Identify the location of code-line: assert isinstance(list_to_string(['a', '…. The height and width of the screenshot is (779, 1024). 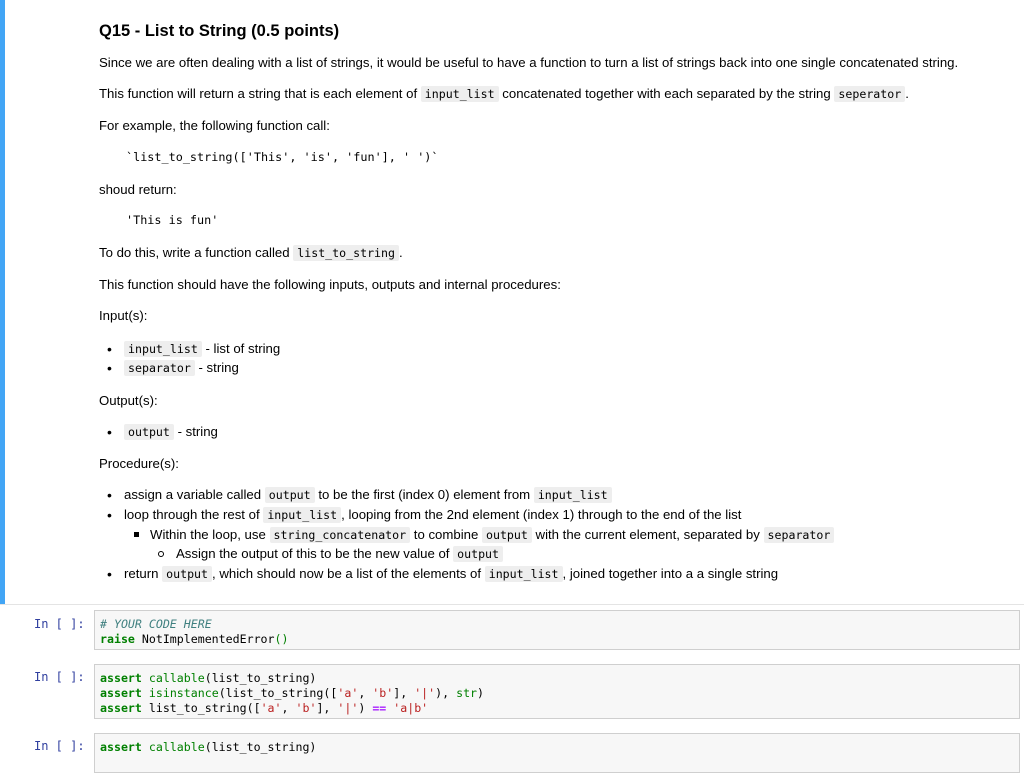
(292, 693).